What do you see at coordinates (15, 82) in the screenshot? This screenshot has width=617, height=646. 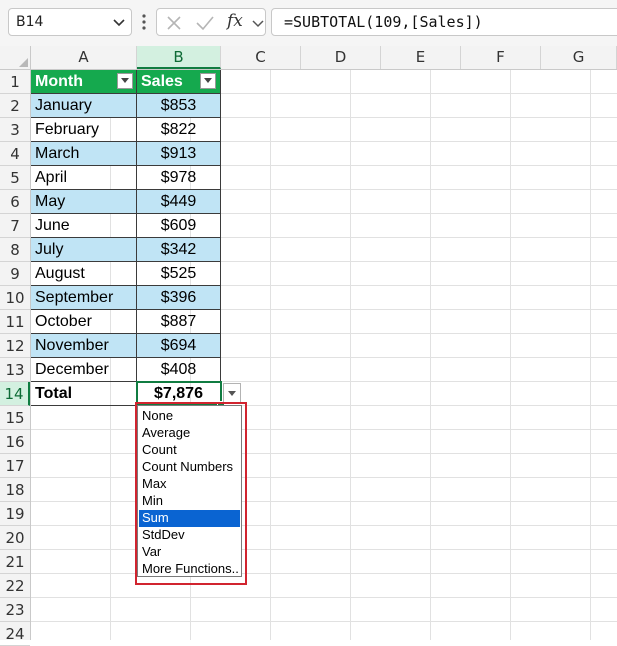 I see `row-header: 1` at bounding box center [15, 82].